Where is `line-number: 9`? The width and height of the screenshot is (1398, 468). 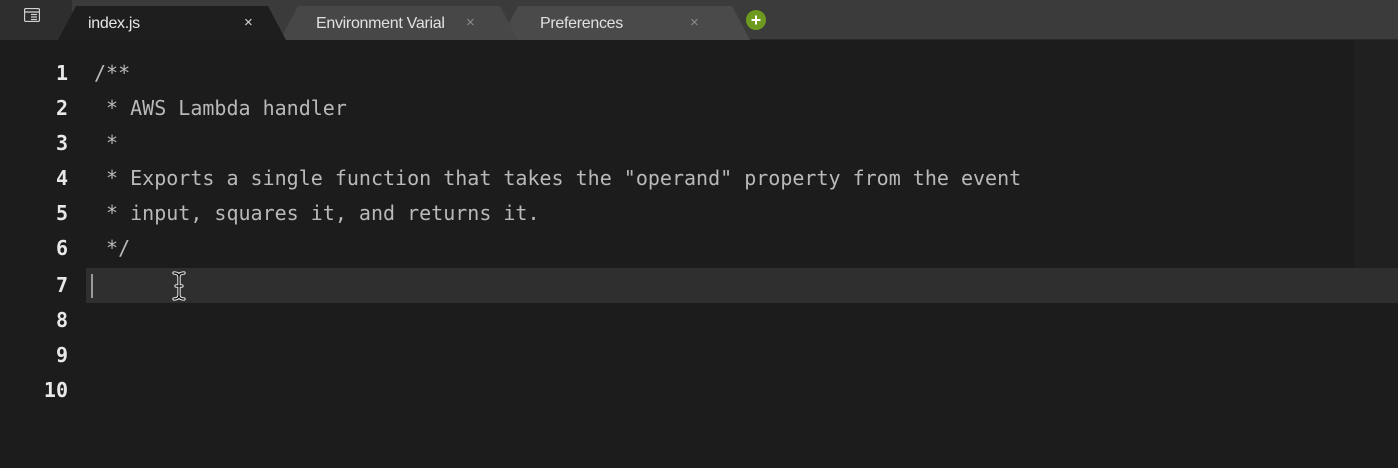 line-number: 9 is located at coordinates (61, 355).